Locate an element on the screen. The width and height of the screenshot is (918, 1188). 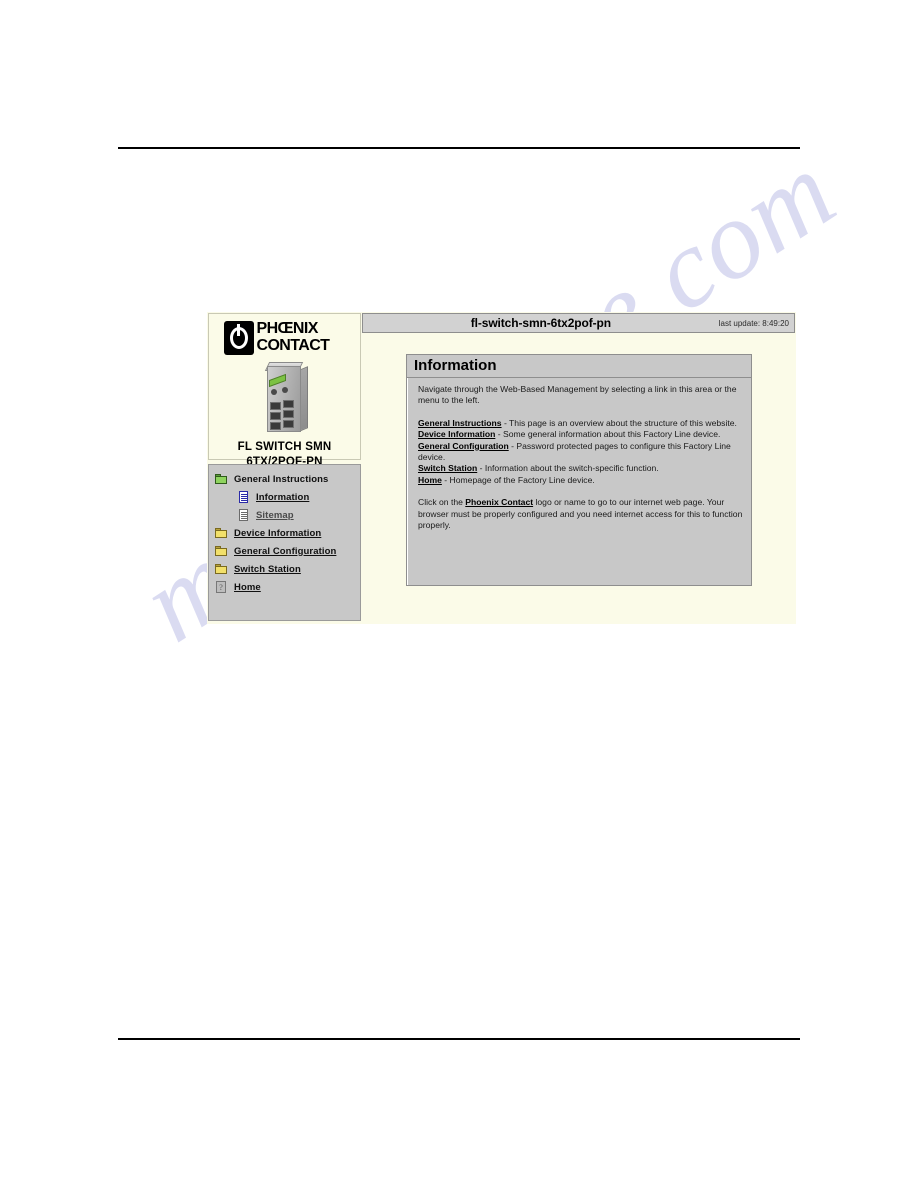
nav-label: Information is located at coordinates (283, 497).